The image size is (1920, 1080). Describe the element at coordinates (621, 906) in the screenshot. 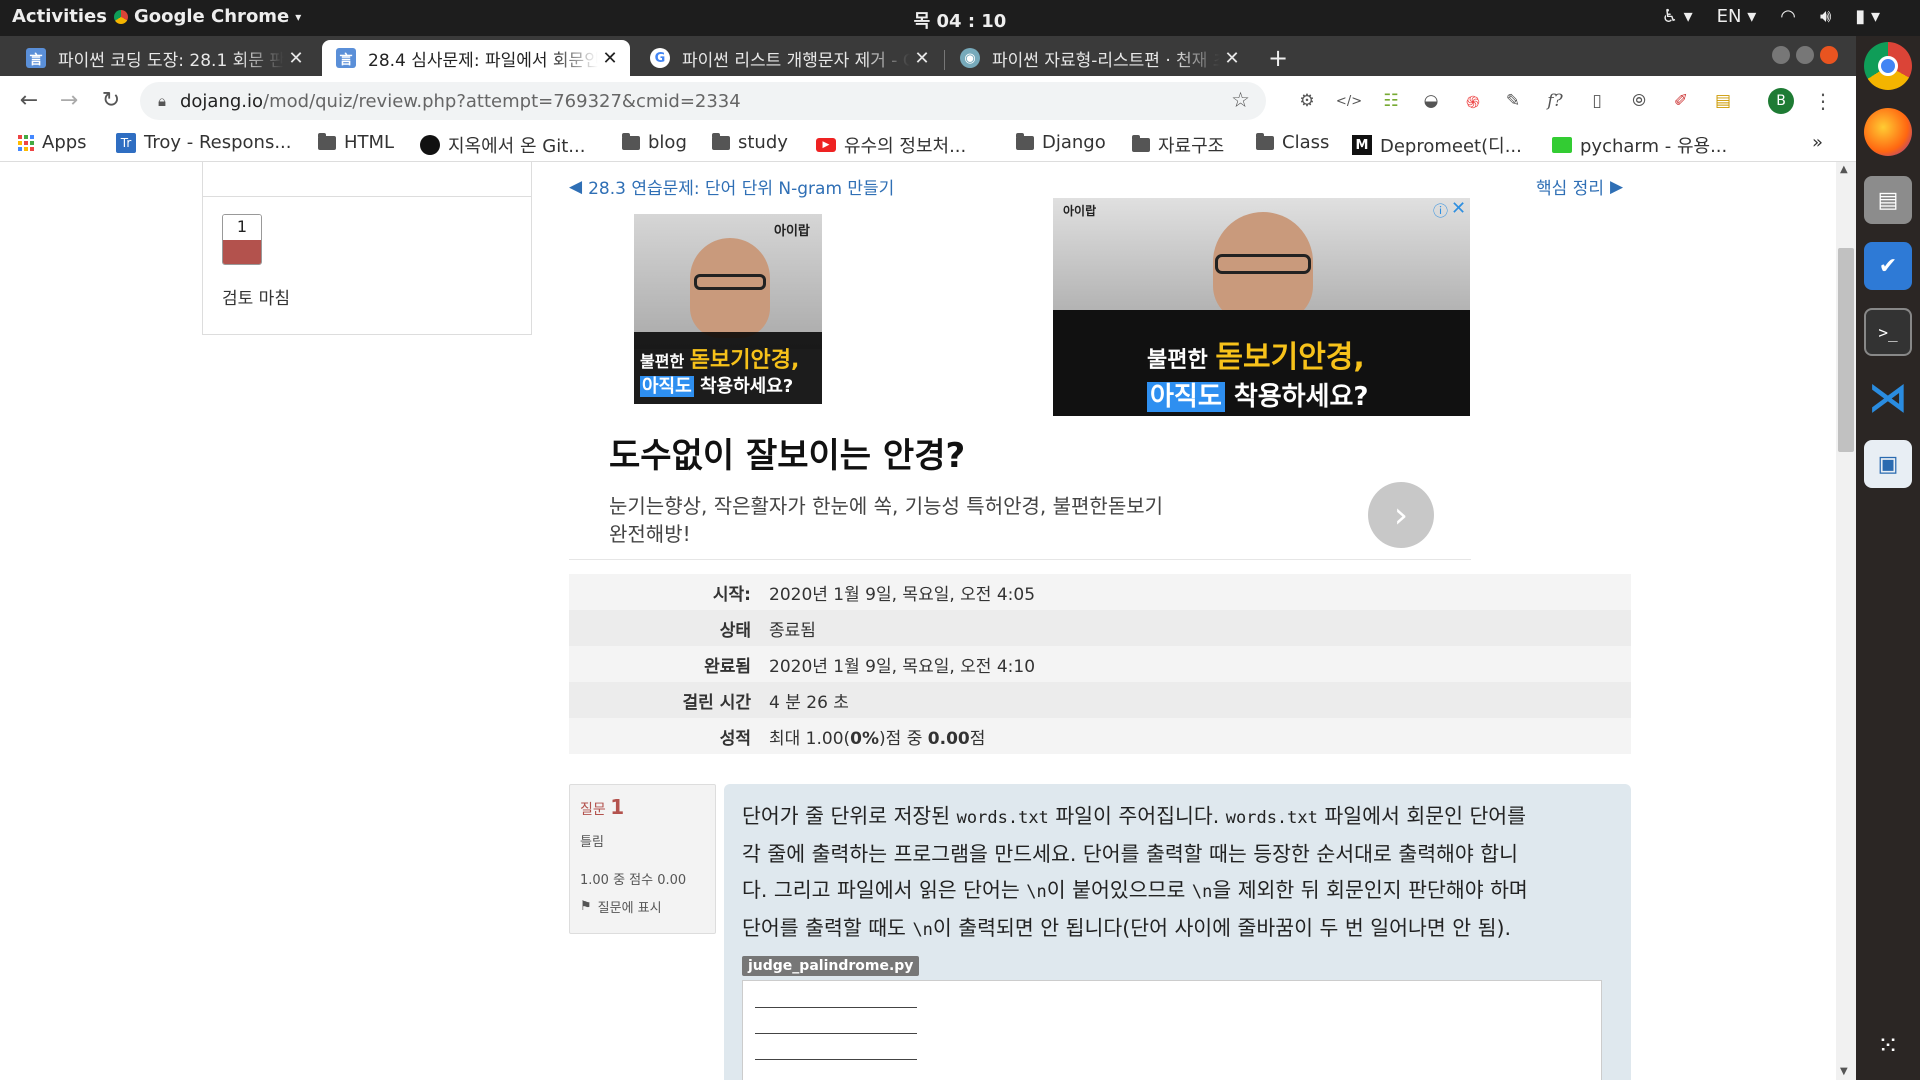

I see `flag-question-link: ⚑ 질문에 표시` at that location.